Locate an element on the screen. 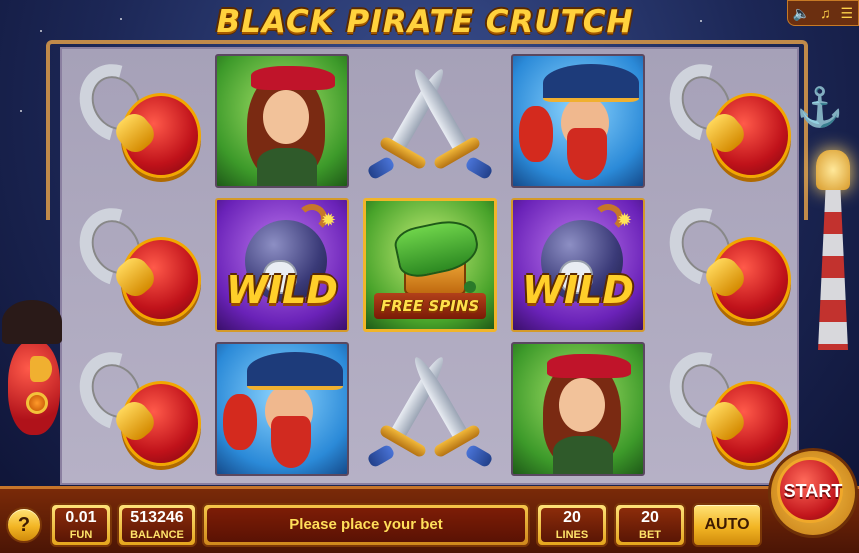 The width and height of the screenshot is (859, 553). reel-4: ✹ WILD is located at coordinates (580, 266).